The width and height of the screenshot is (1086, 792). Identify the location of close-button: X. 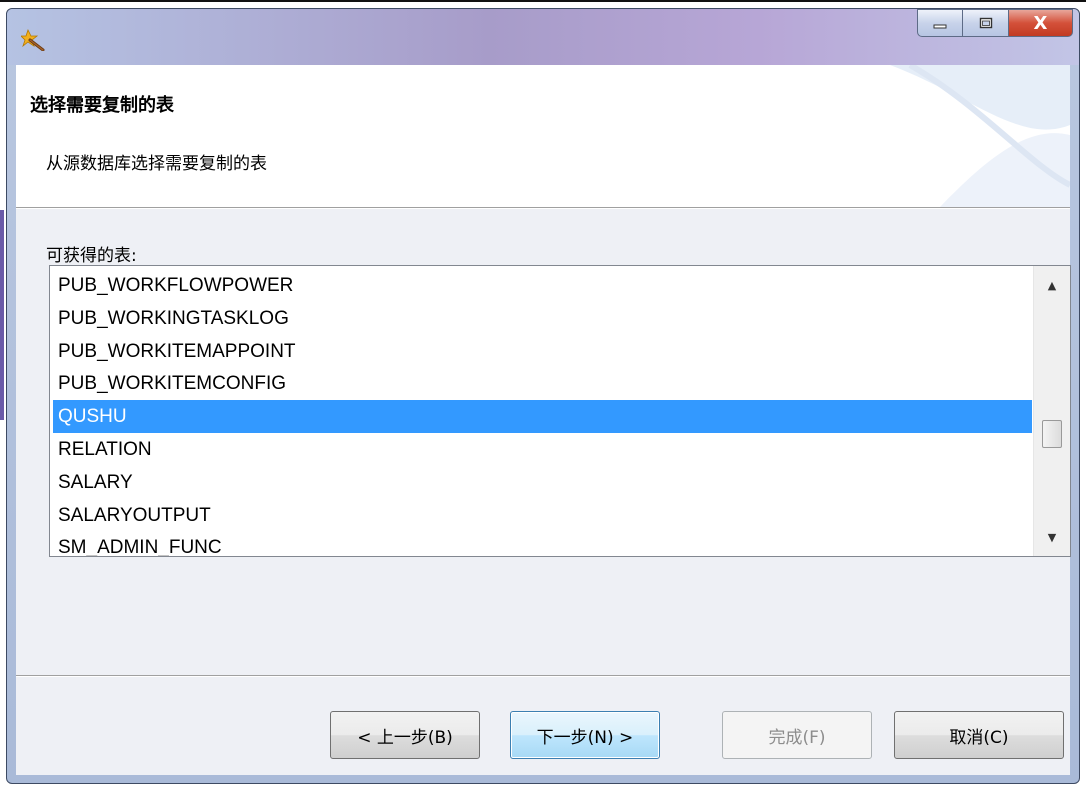
(1041, 23).